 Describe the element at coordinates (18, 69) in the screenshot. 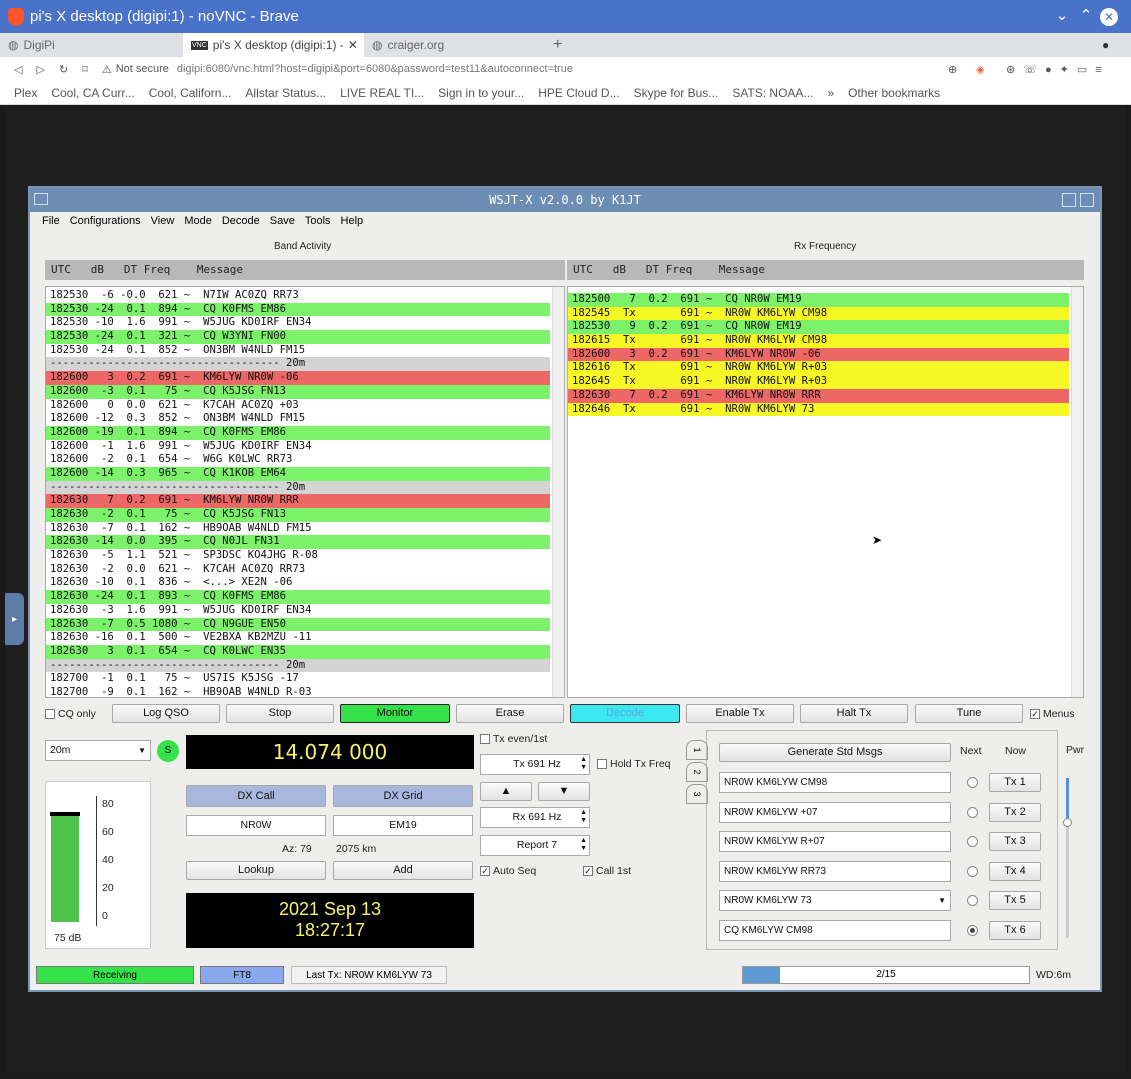

I see `back-icon: ◁` at that location.